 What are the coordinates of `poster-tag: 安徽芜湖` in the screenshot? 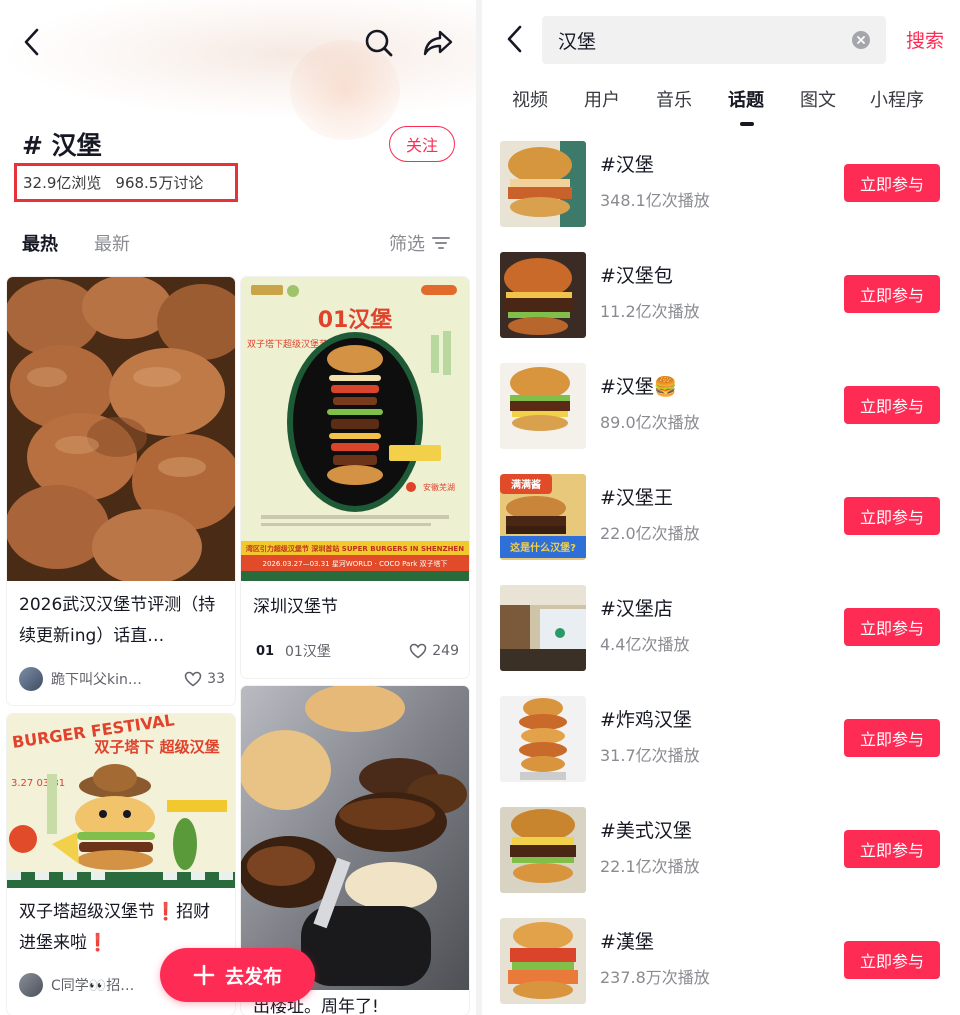 It's located at (439, 487).